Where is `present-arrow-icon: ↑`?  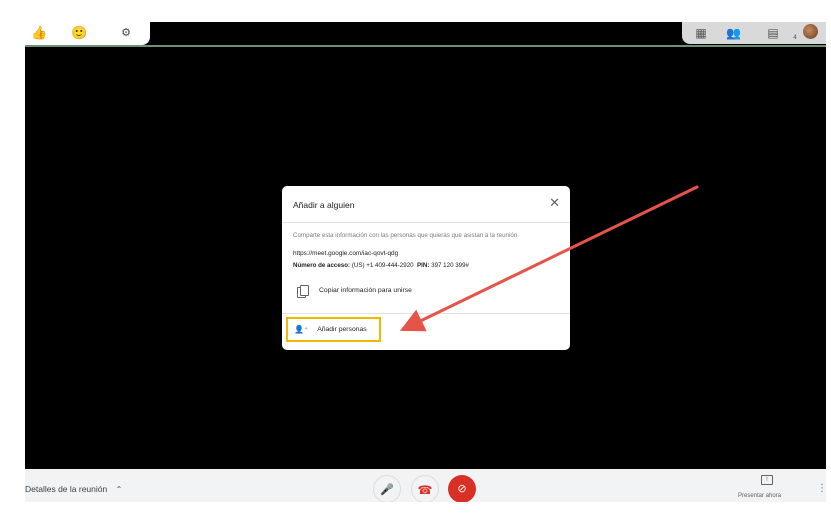
present-arrow-icon: ↑ is located at coordinates (767, 479).